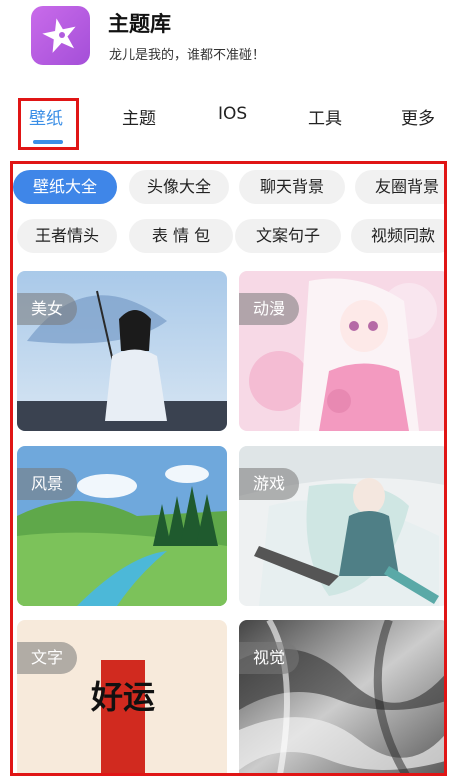  I want to click on wallpaper-card-game: 游戏, so click(341, 526).